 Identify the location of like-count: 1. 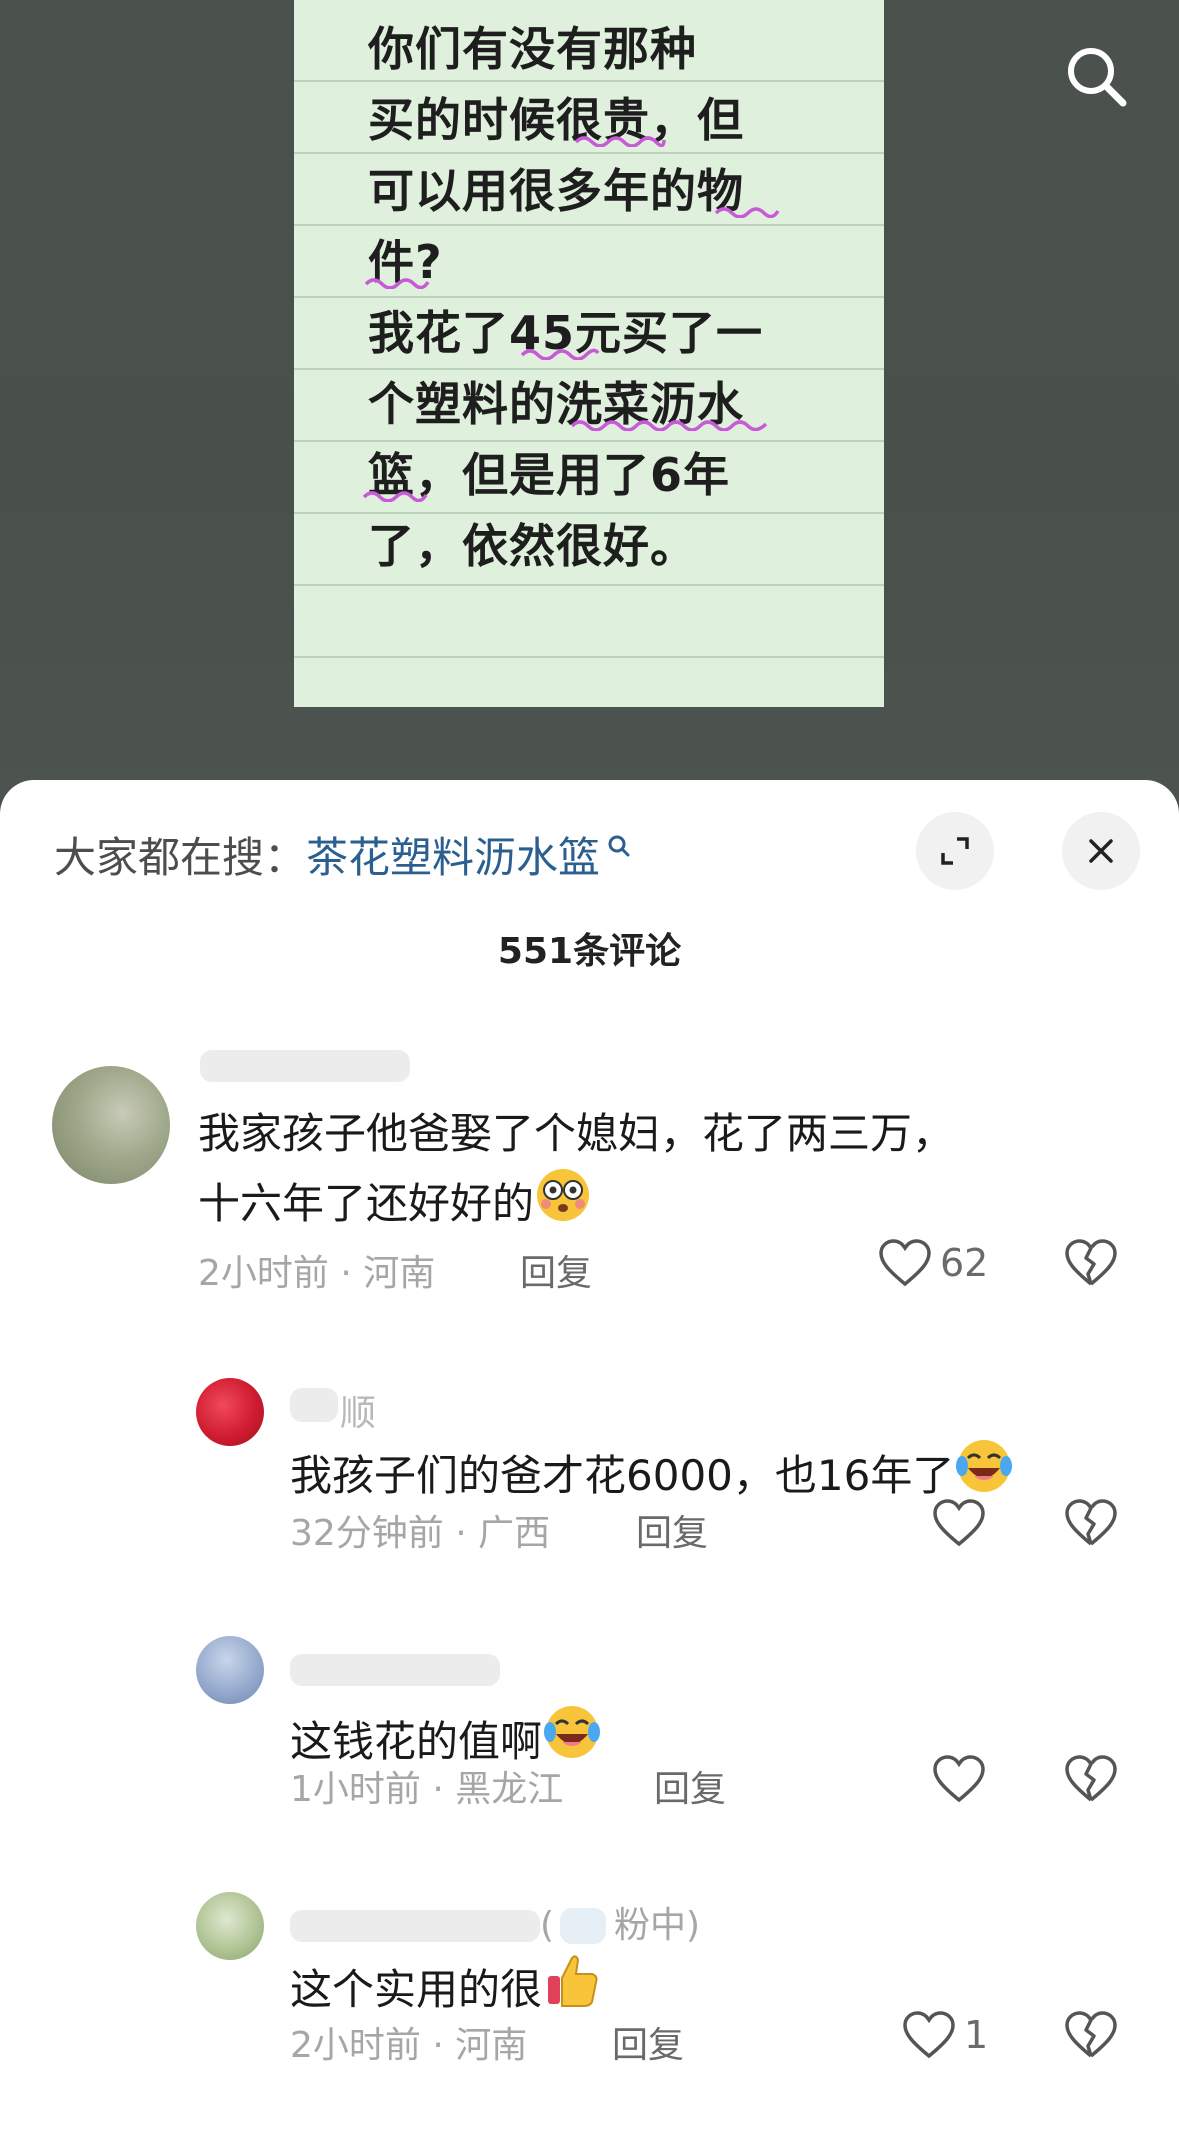
(976, 2035).